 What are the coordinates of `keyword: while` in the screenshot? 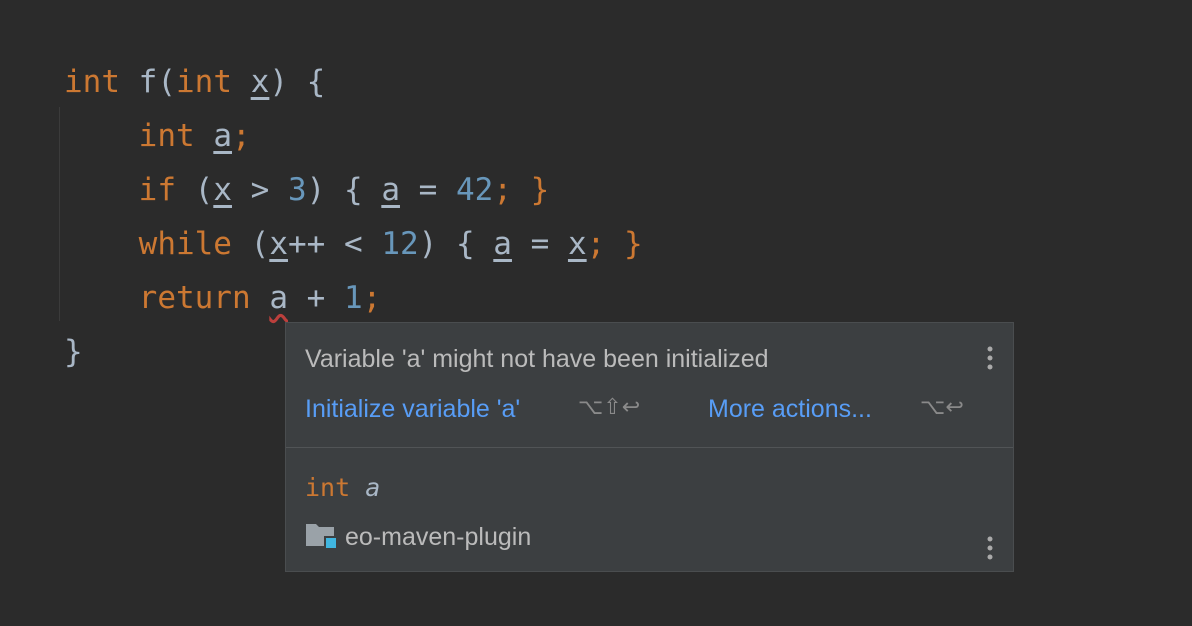 It's located at (185, 244).